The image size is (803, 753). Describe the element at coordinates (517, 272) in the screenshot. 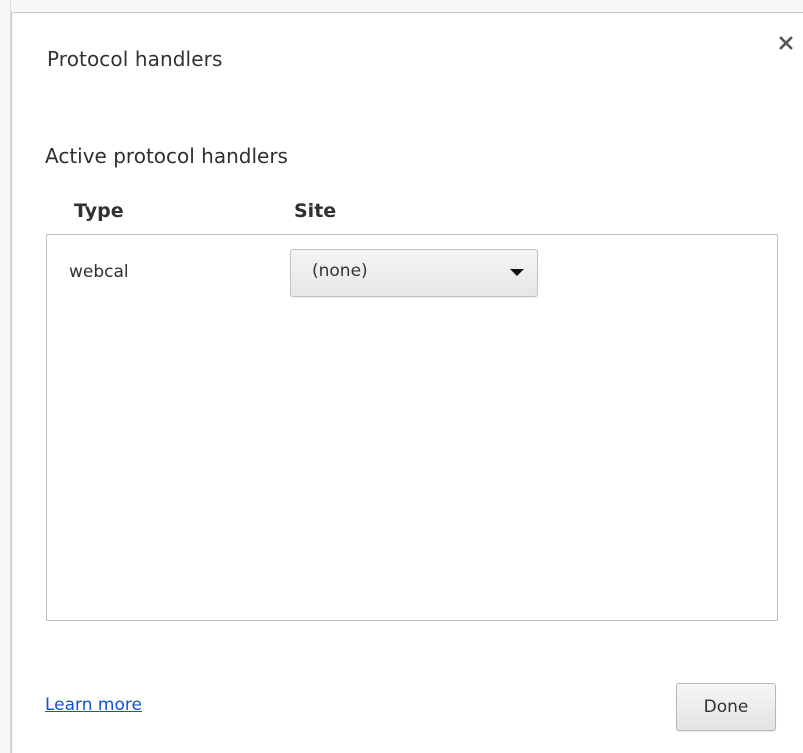

I see `dropdown-arrow-icon` at that location.